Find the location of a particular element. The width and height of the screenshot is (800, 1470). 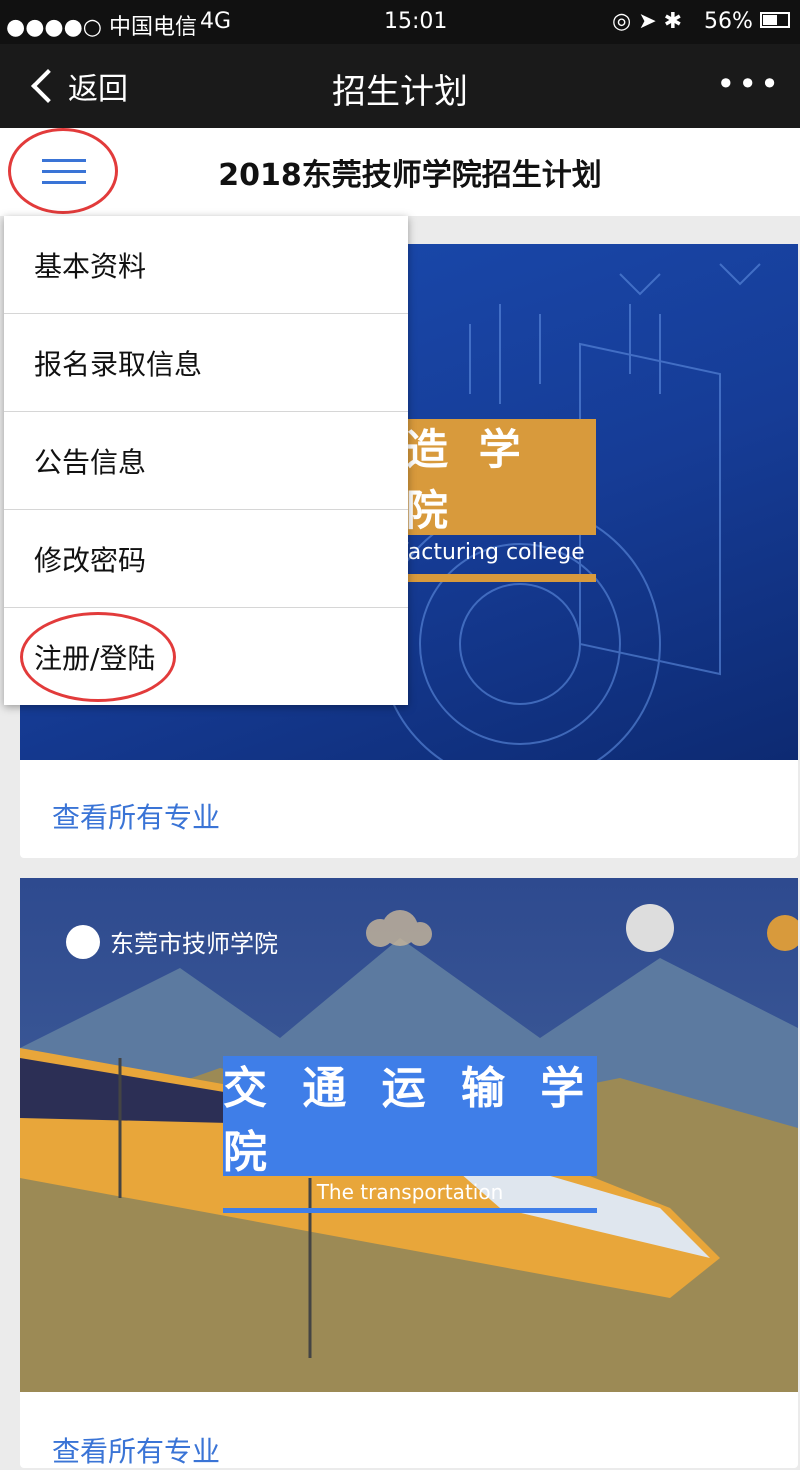

nav-bar: 返回 招生计划 ••• is located at coordinates (400, 86).